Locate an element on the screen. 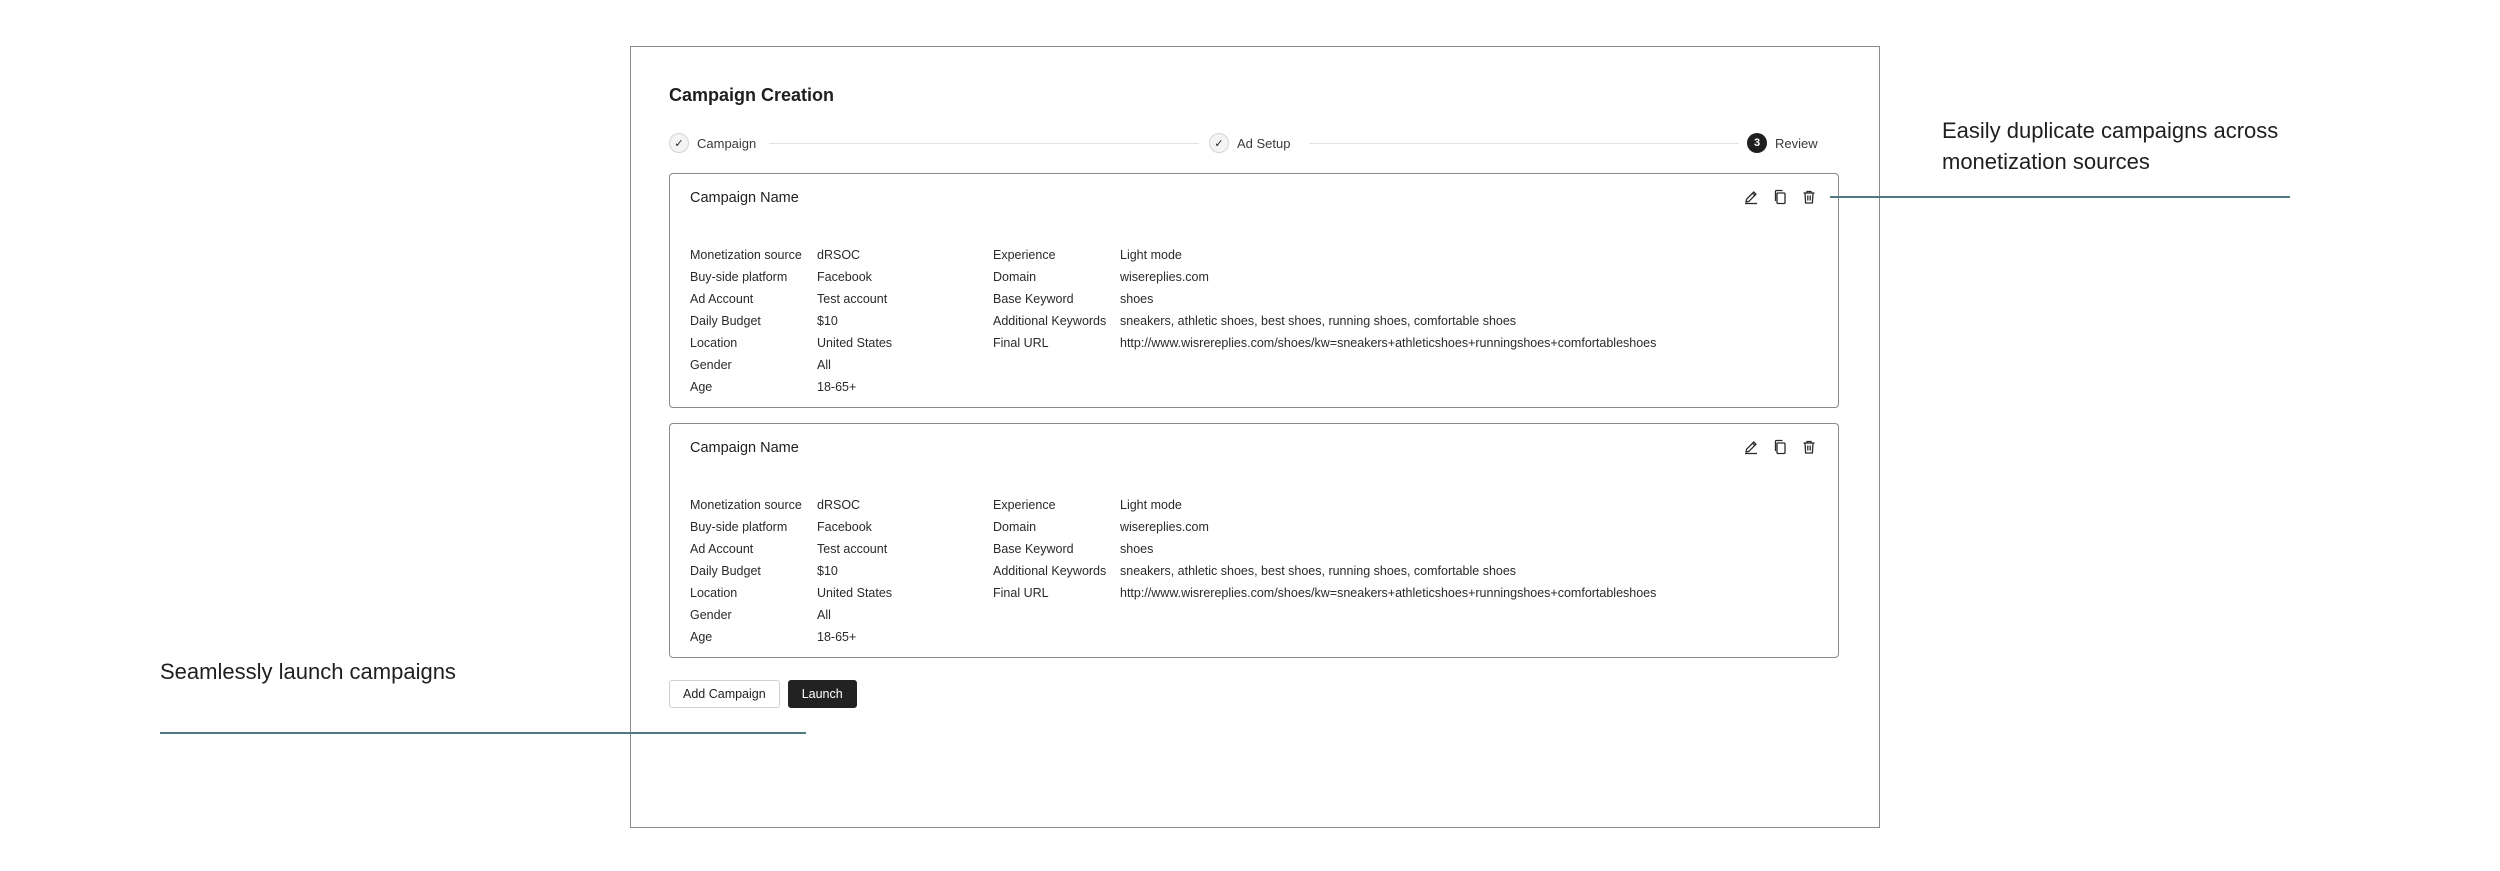 The image size is (2500, 871). step-review: 3 Review is located at coordinates (1782, 143).